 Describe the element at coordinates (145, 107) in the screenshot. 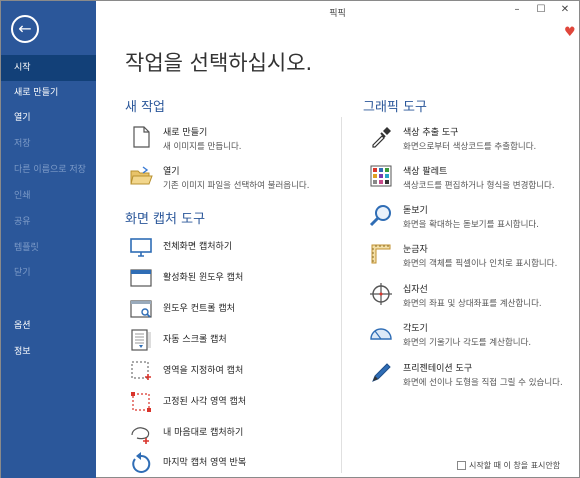

I see `new-task-heading: 새 작업` at that location.